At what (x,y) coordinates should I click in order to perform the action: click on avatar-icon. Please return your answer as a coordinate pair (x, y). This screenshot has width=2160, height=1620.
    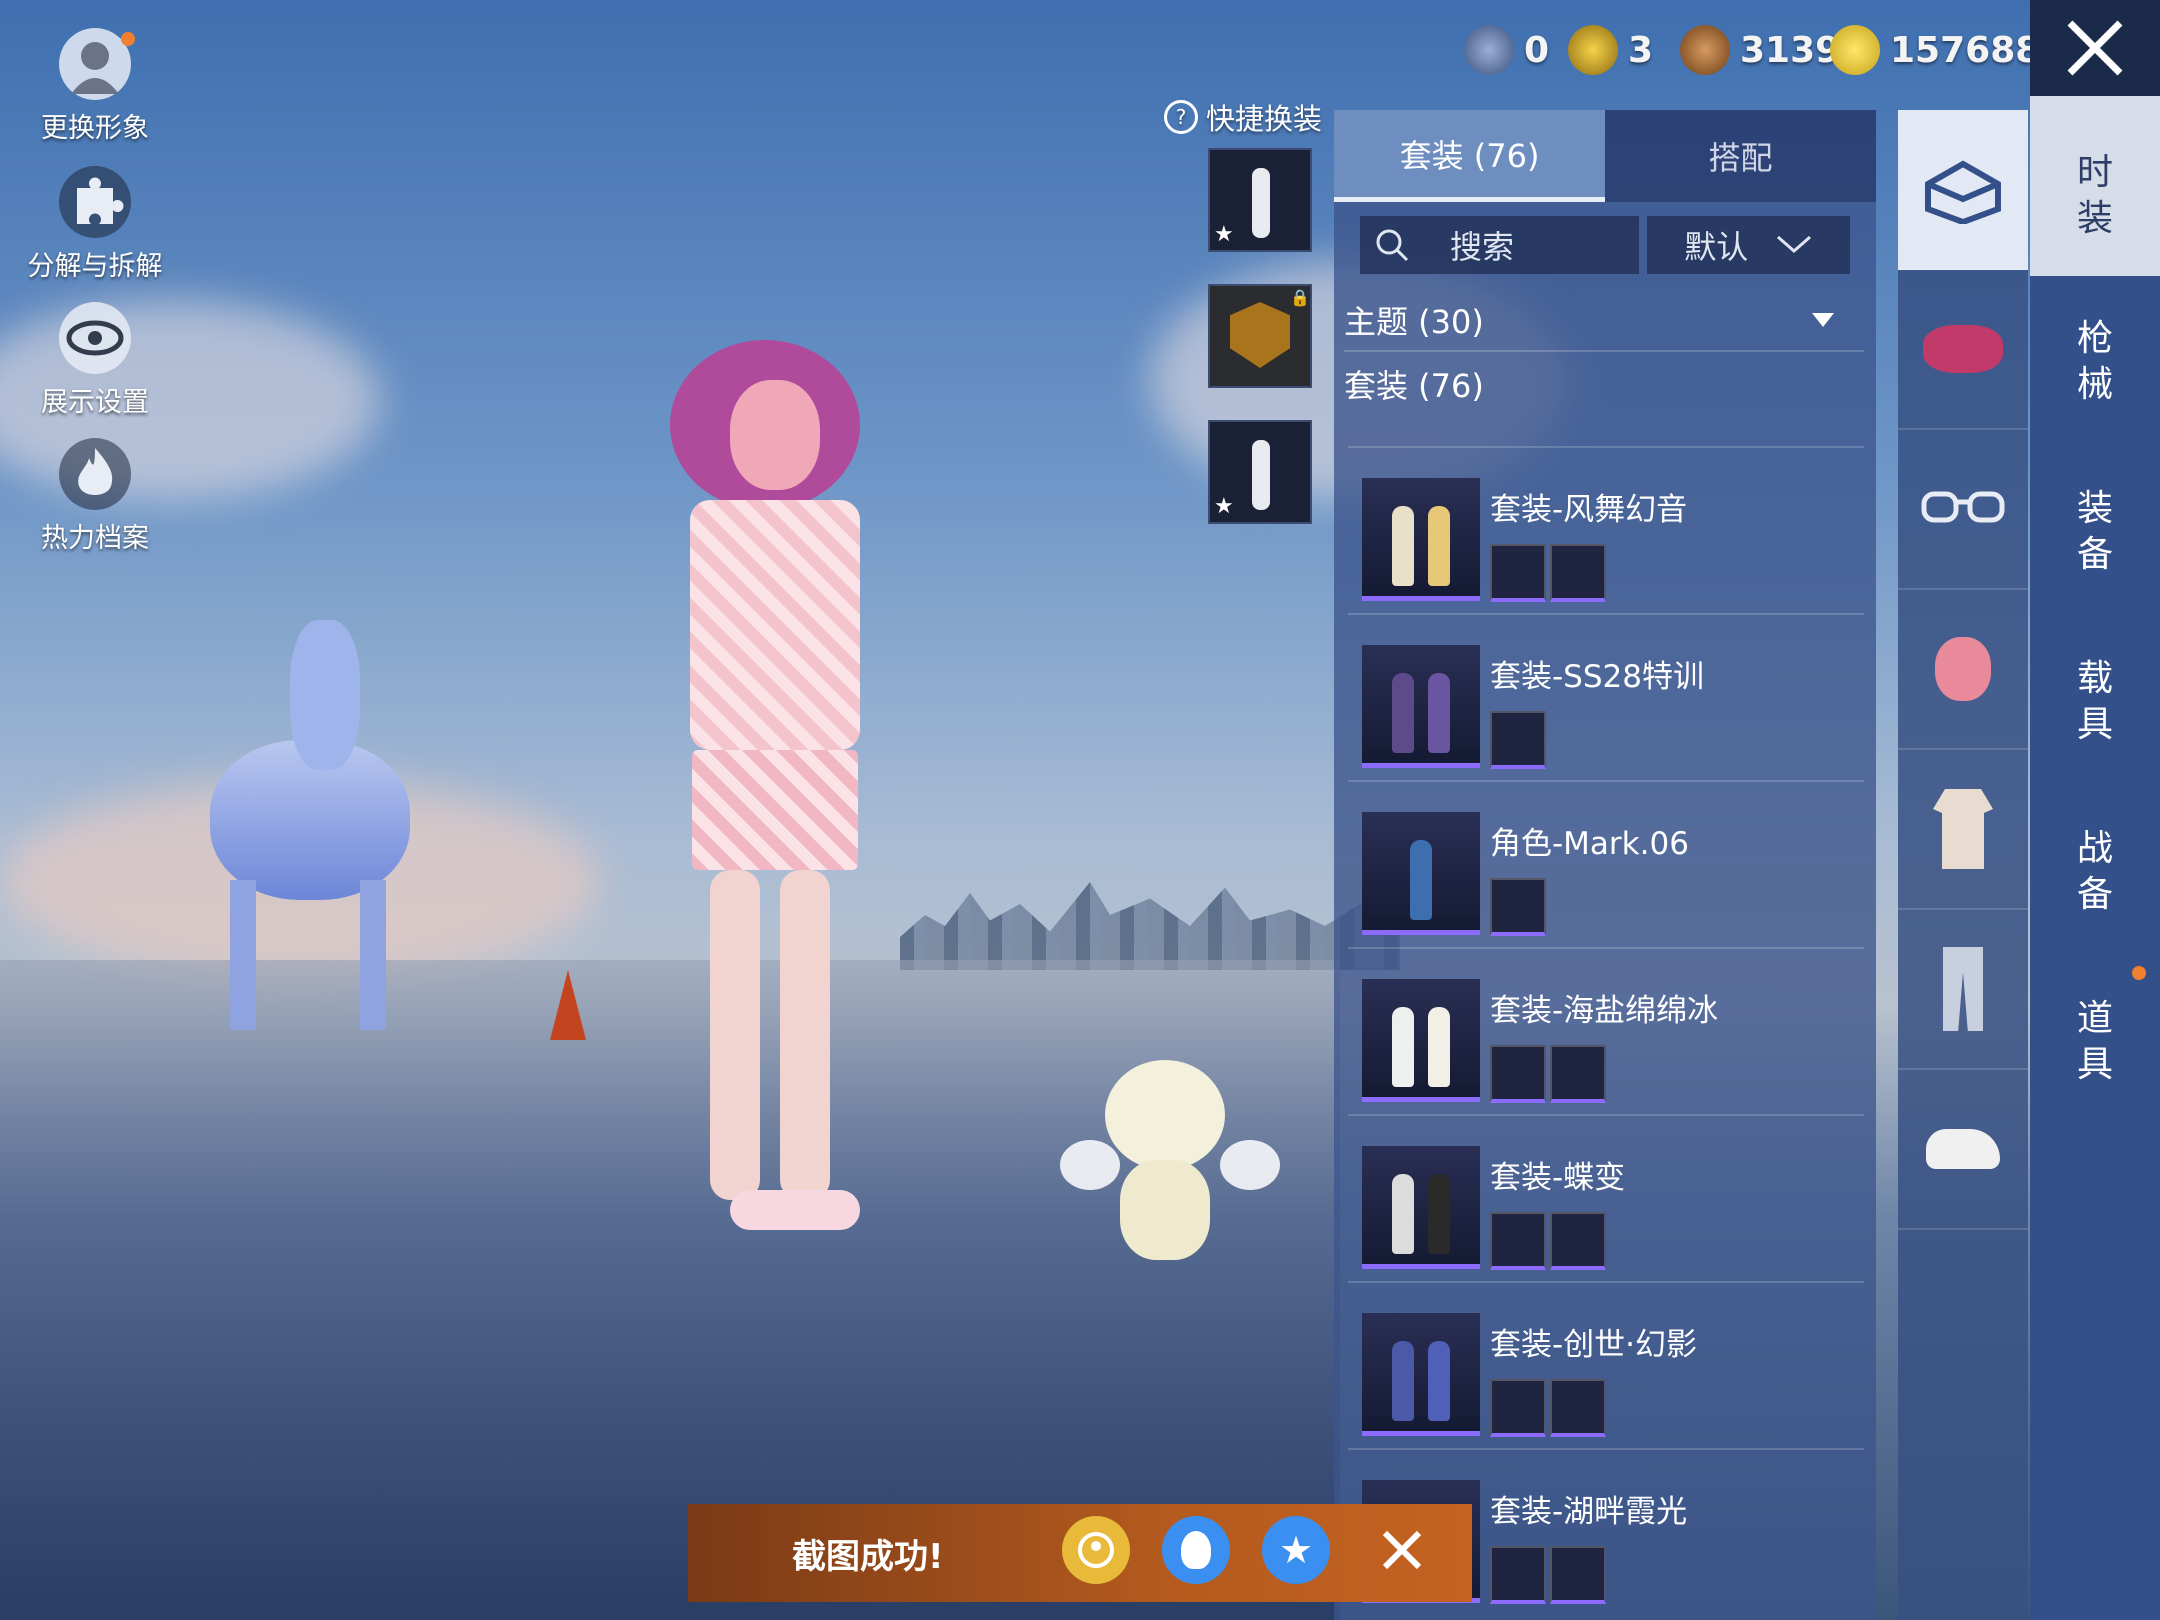
    Looking at the image, I should click on (97, 64).